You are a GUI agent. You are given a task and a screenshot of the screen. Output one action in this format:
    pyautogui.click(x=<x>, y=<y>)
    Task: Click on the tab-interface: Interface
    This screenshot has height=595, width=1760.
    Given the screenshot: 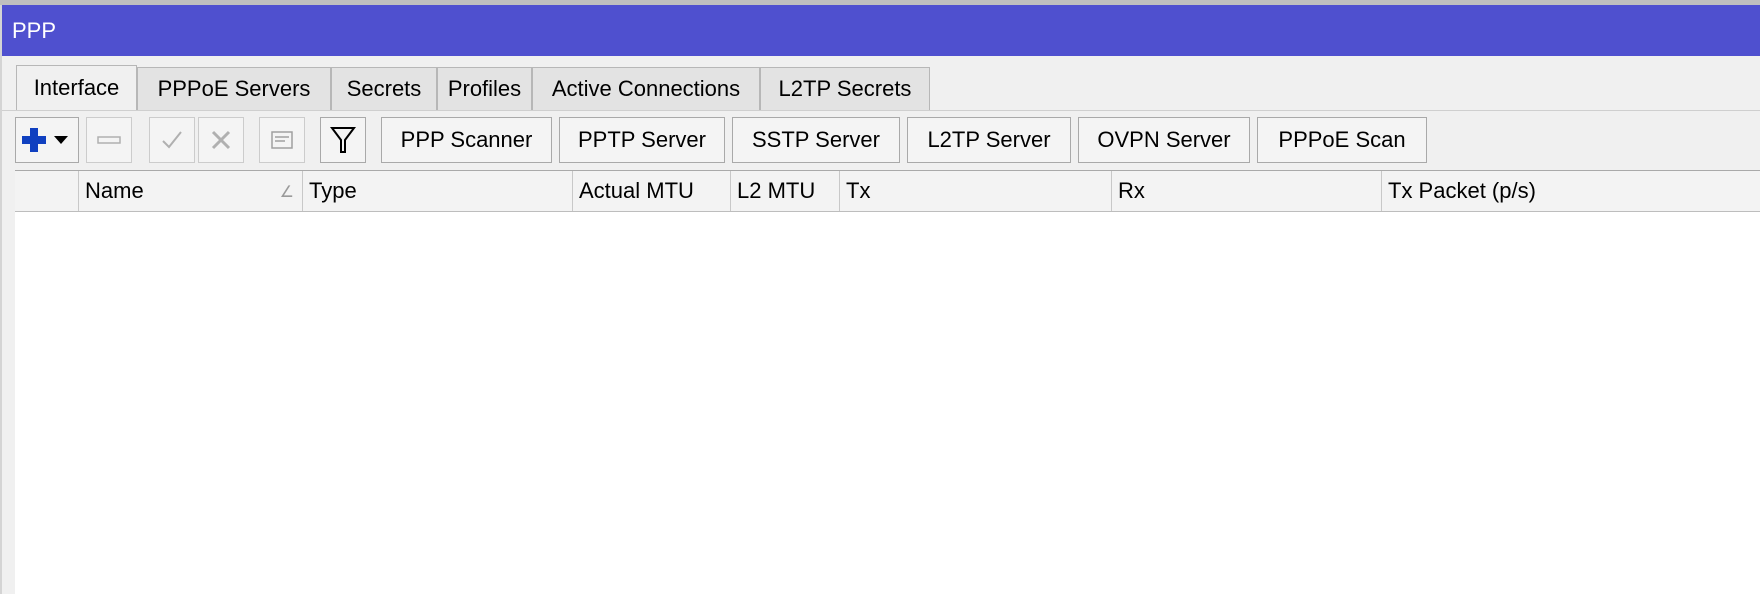 What is the action you would take?
    pyautogui.click(x=76, y=88)
    